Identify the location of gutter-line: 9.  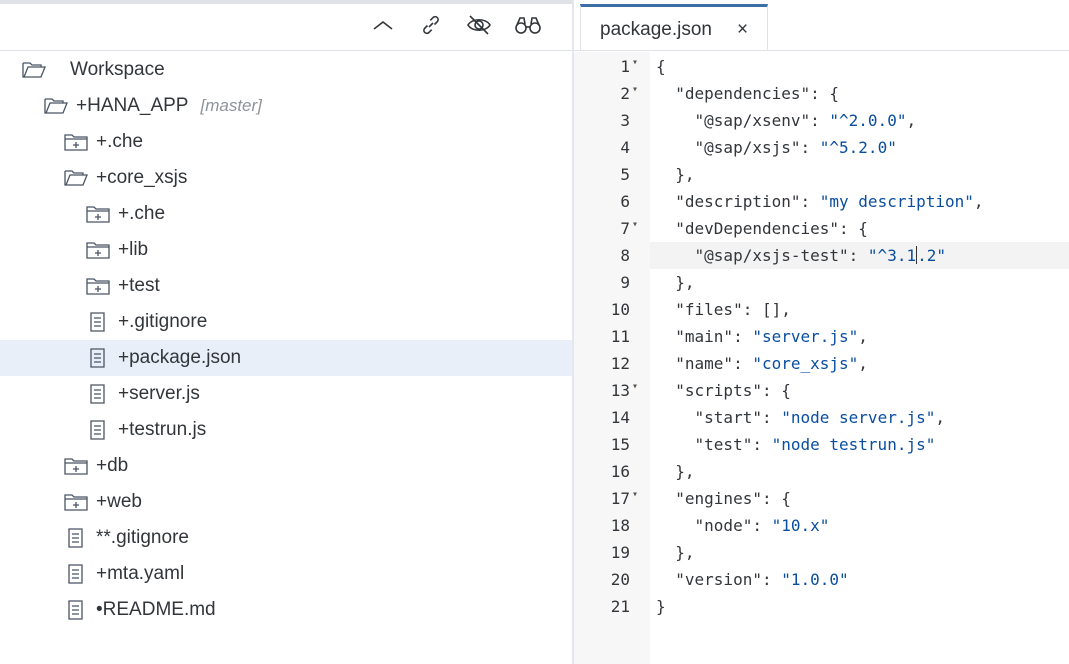
(612, 282).